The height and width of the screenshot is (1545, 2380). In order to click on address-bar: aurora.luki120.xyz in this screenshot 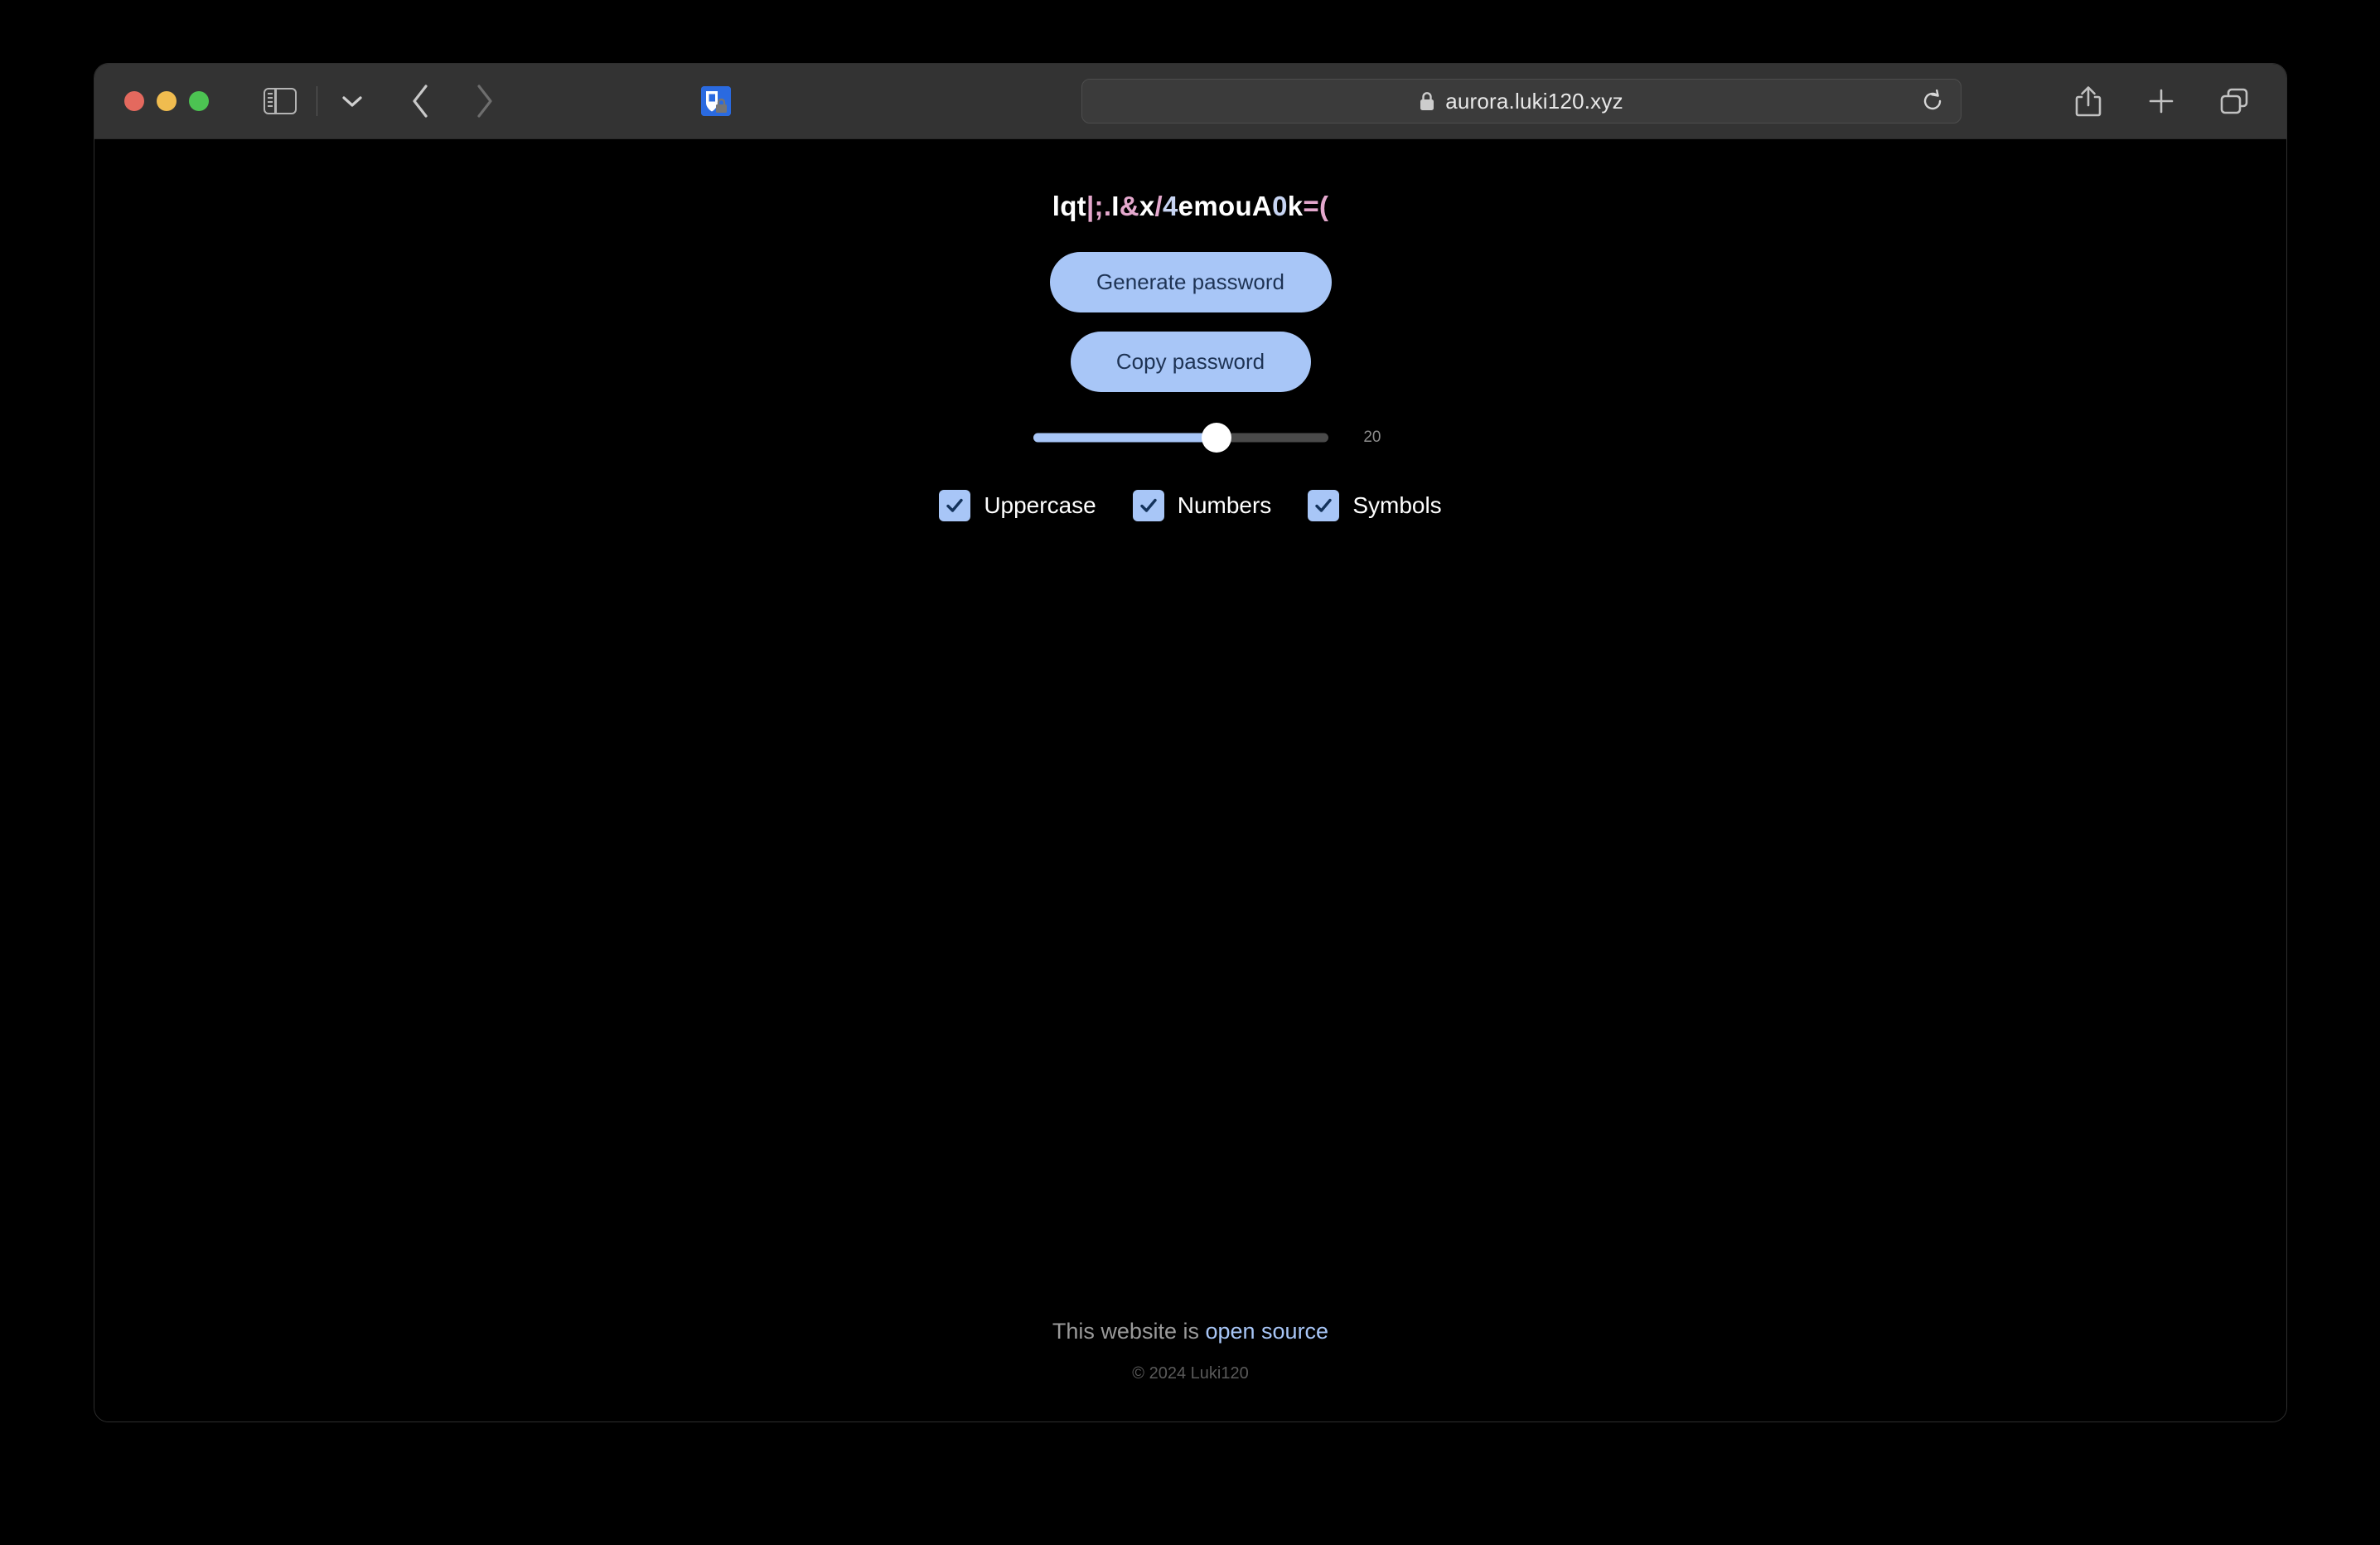, I will do `click(1521, 101)`.